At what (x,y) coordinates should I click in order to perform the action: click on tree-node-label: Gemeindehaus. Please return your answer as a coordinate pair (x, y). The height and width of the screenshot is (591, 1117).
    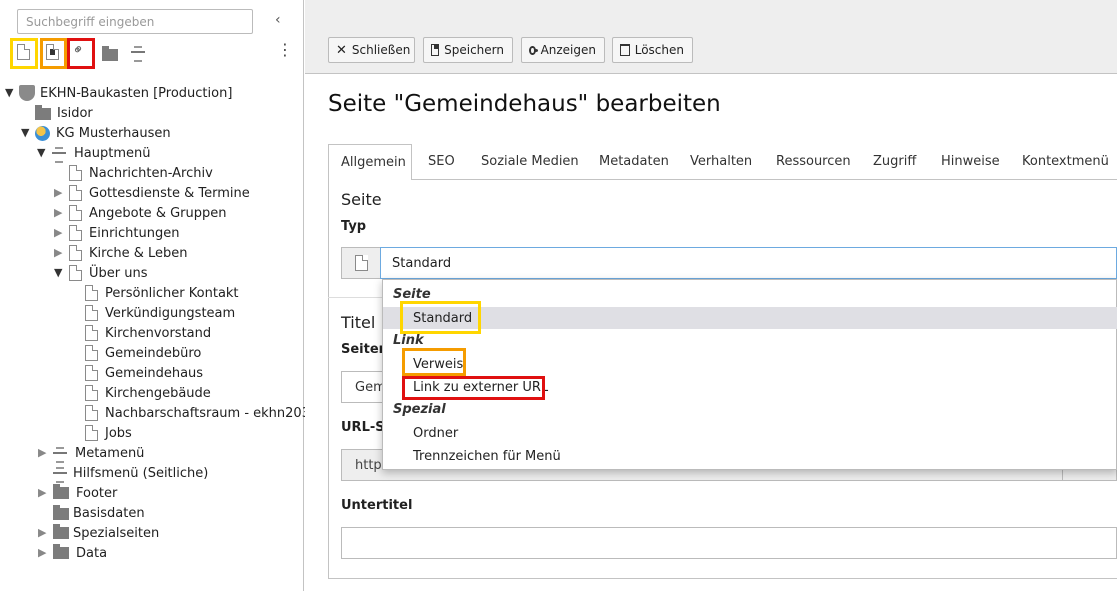
    Looking at the image, I should click on (154, 373).